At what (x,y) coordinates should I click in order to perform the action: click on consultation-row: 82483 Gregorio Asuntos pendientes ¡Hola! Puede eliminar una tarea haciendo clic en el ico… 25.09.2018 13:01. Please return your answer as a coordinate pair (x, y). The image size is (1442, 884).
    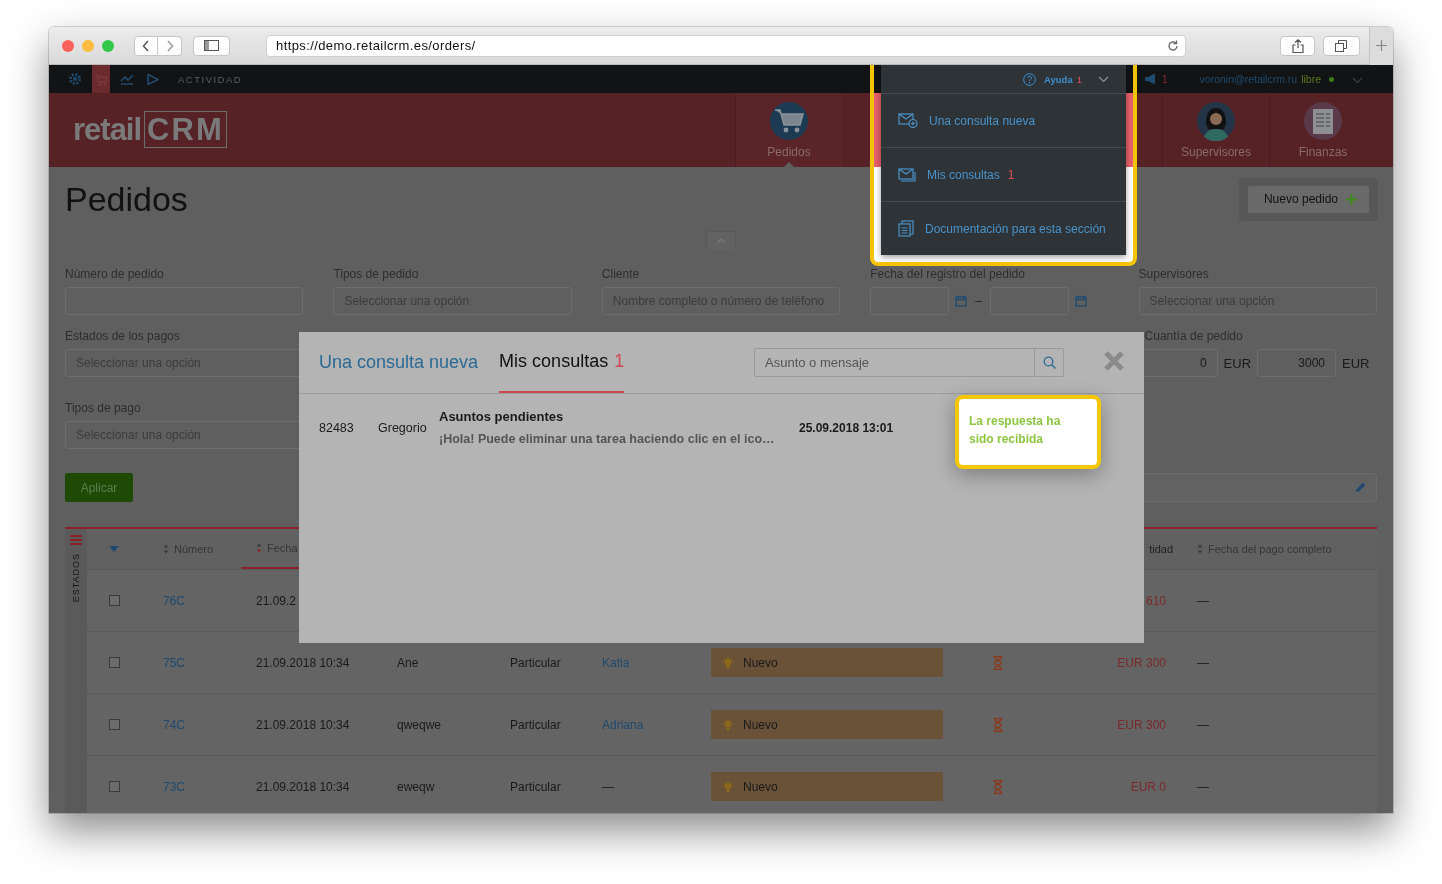
    Looking at the image, I should click on (606, 427).